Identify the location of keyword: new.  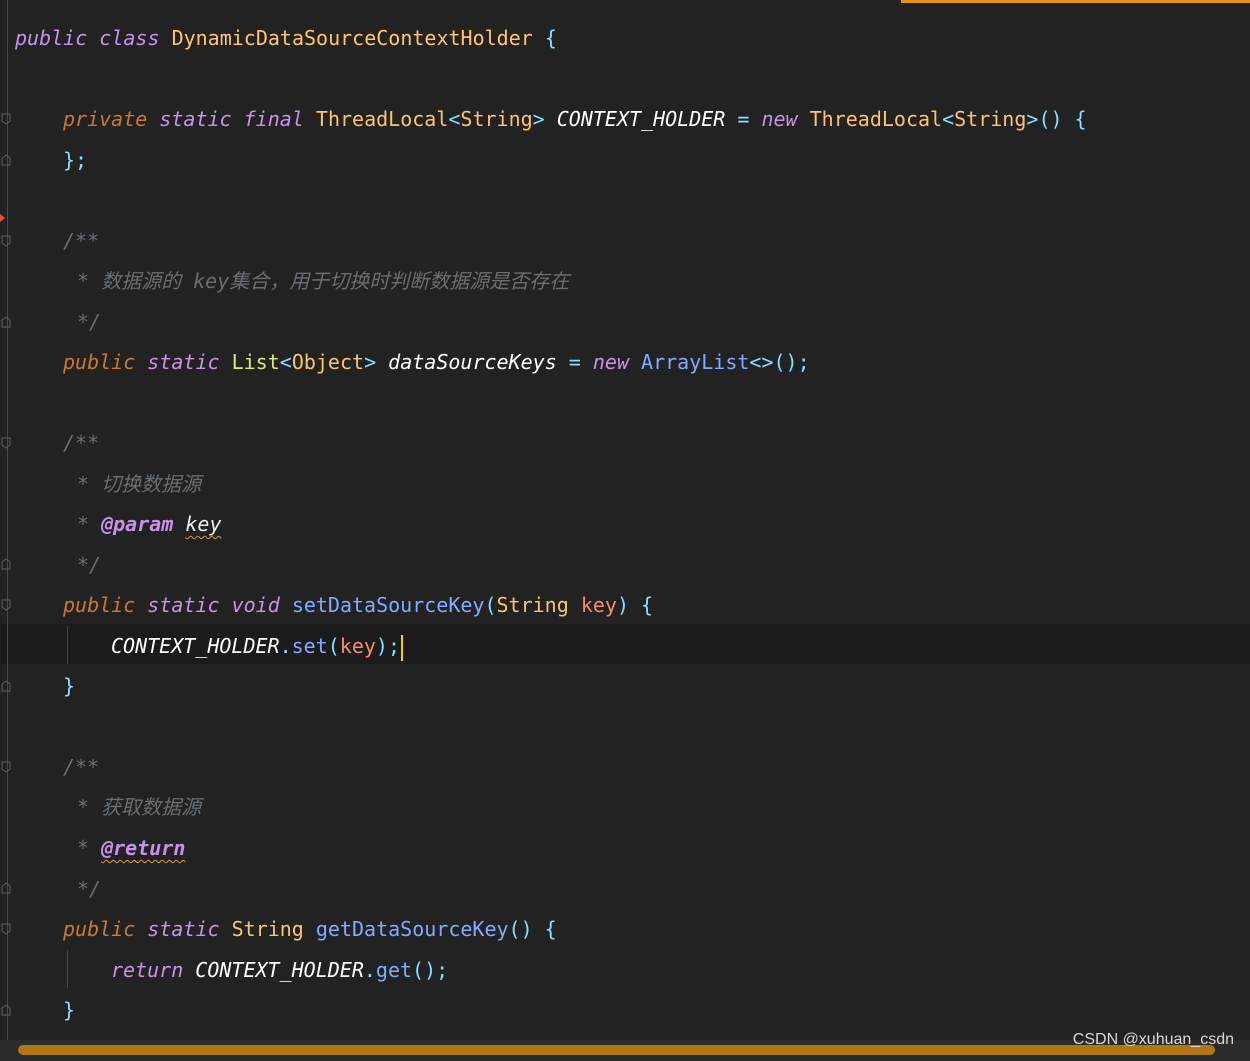
(779, 119).